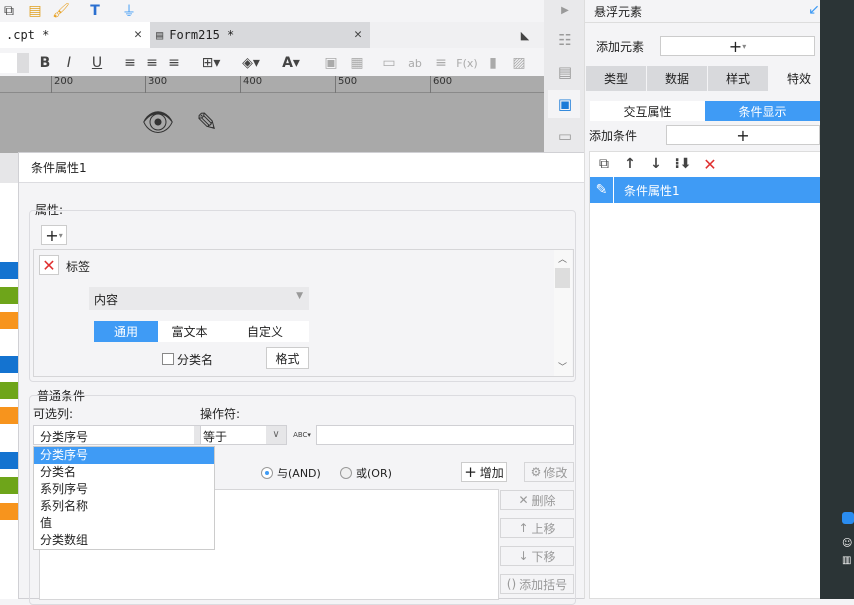 The width and height of the screenshot is (854, 605). I want to click on table-icon: ▦, so click(357, 63).